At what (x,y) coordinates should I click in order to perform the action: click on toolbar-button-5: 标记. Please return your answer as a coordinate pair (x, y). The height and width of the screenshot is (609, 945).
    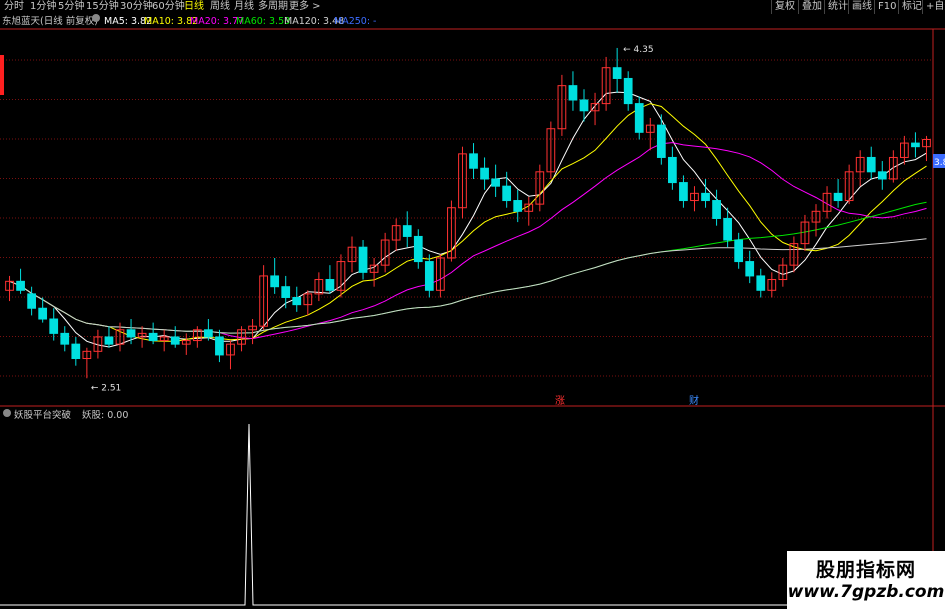
    Looking at the image, I should click on (911, 7).